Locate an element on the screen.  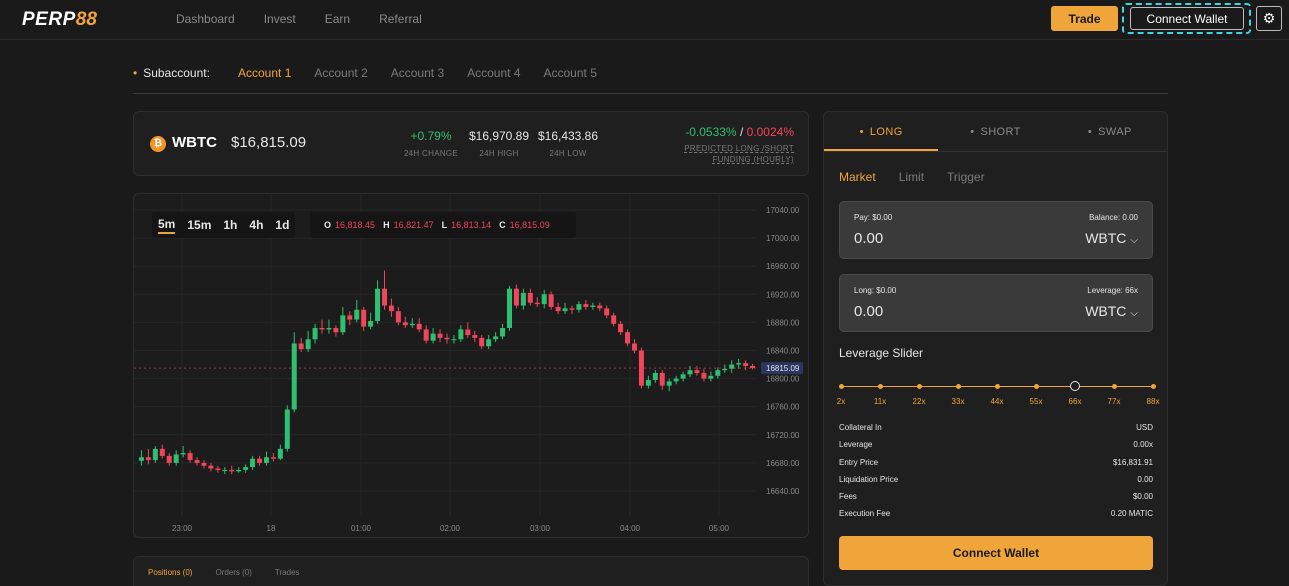
pay-input-box: Pay: $0.00 Balance: 0.00 0.00 WBTC ⌵ is located at coordinates (996, 230).